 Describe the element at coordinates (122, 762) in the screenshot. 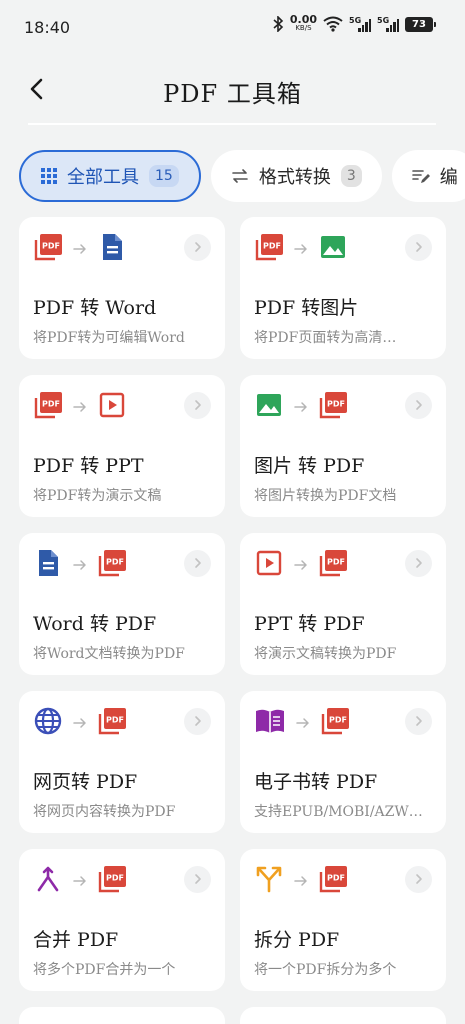

I see `tool-card: PDF 网页转 PDF 将网页内容转换为PDF` at that location.